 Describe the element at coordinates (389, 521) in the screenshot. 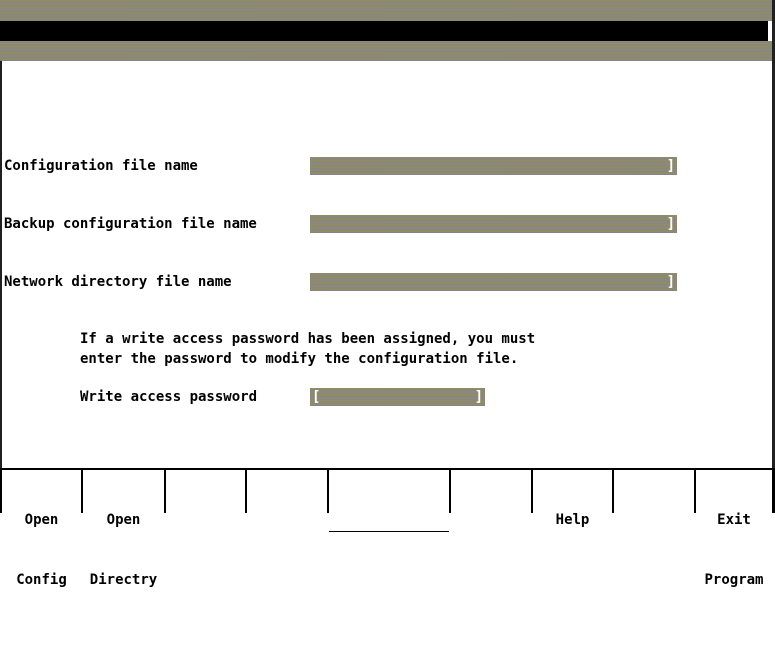

I see `f5-key` at that location.